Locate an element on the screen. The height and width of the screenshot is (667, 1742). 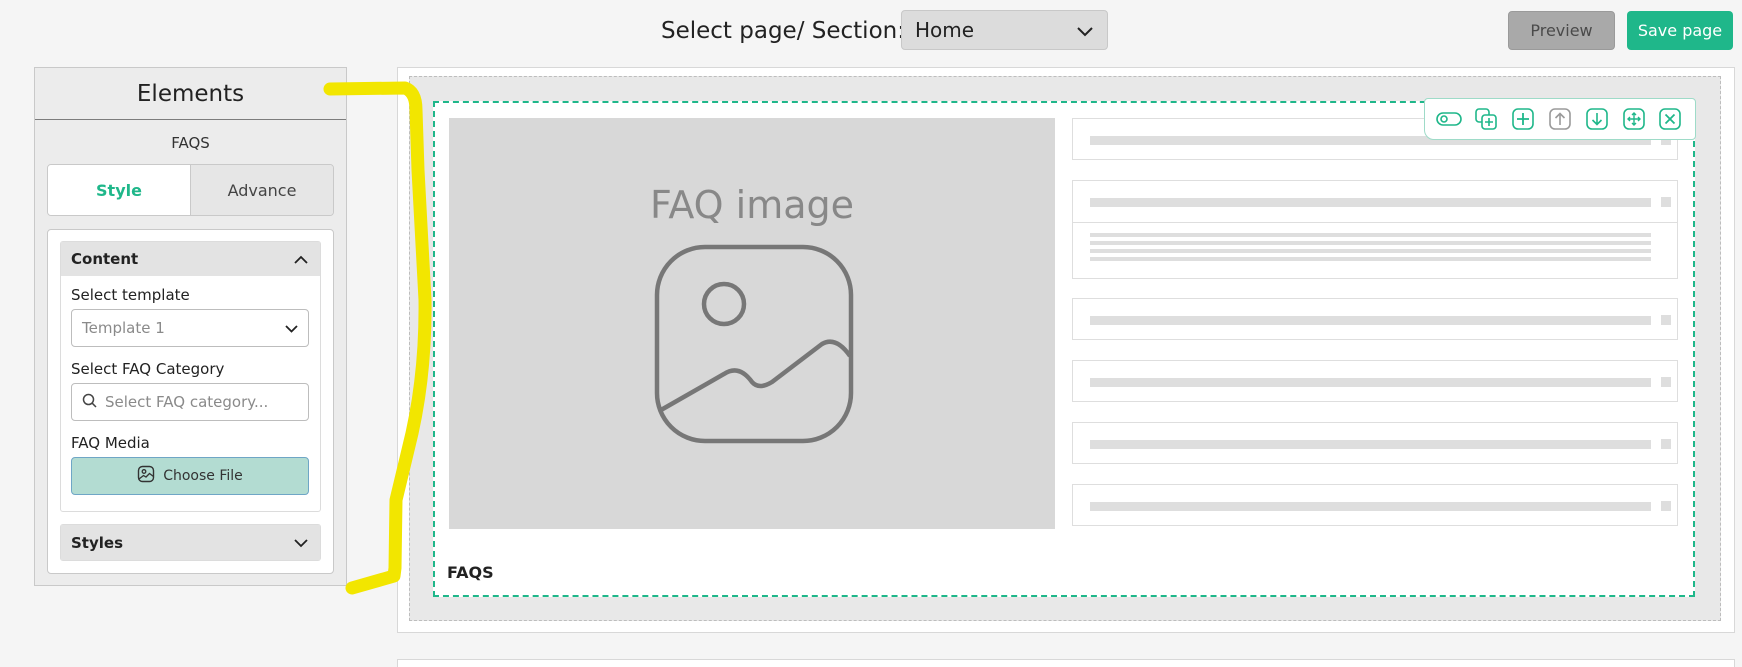
content-accordion-header: Content is located at coordinates (190, 259).